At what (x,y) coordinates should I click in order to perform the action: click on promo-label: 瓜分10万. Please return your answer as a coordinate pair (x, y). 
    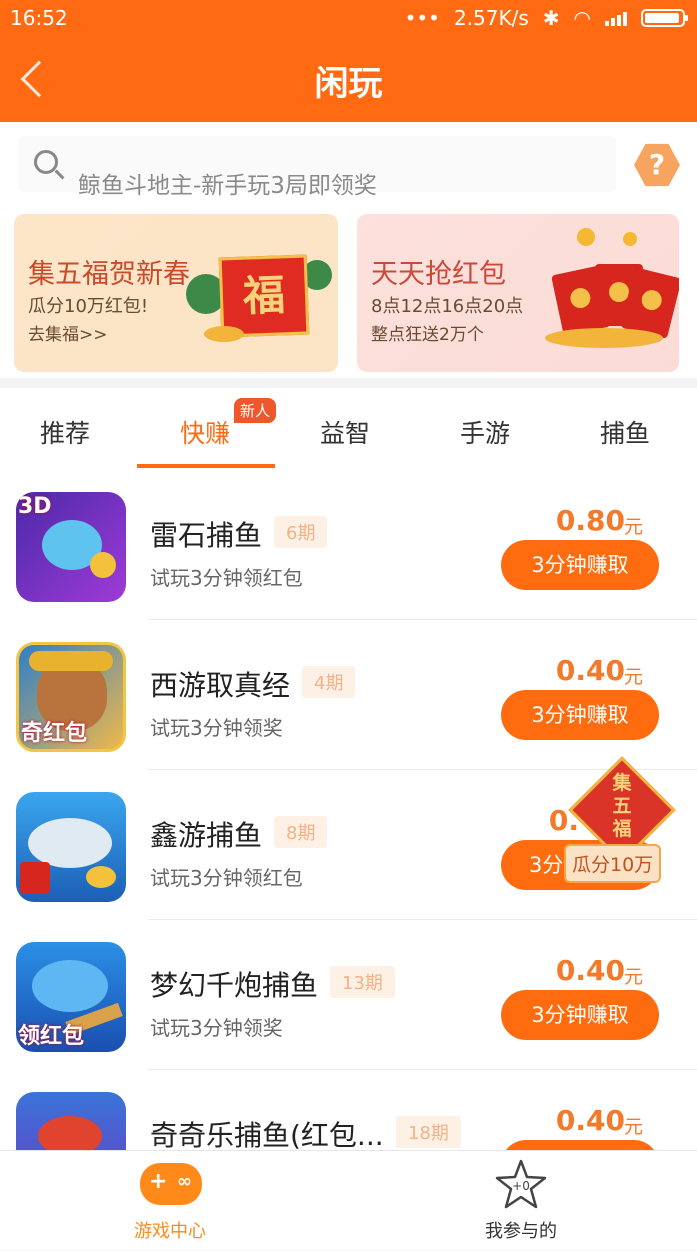
    Looking at the image, I should click on (613, 863).